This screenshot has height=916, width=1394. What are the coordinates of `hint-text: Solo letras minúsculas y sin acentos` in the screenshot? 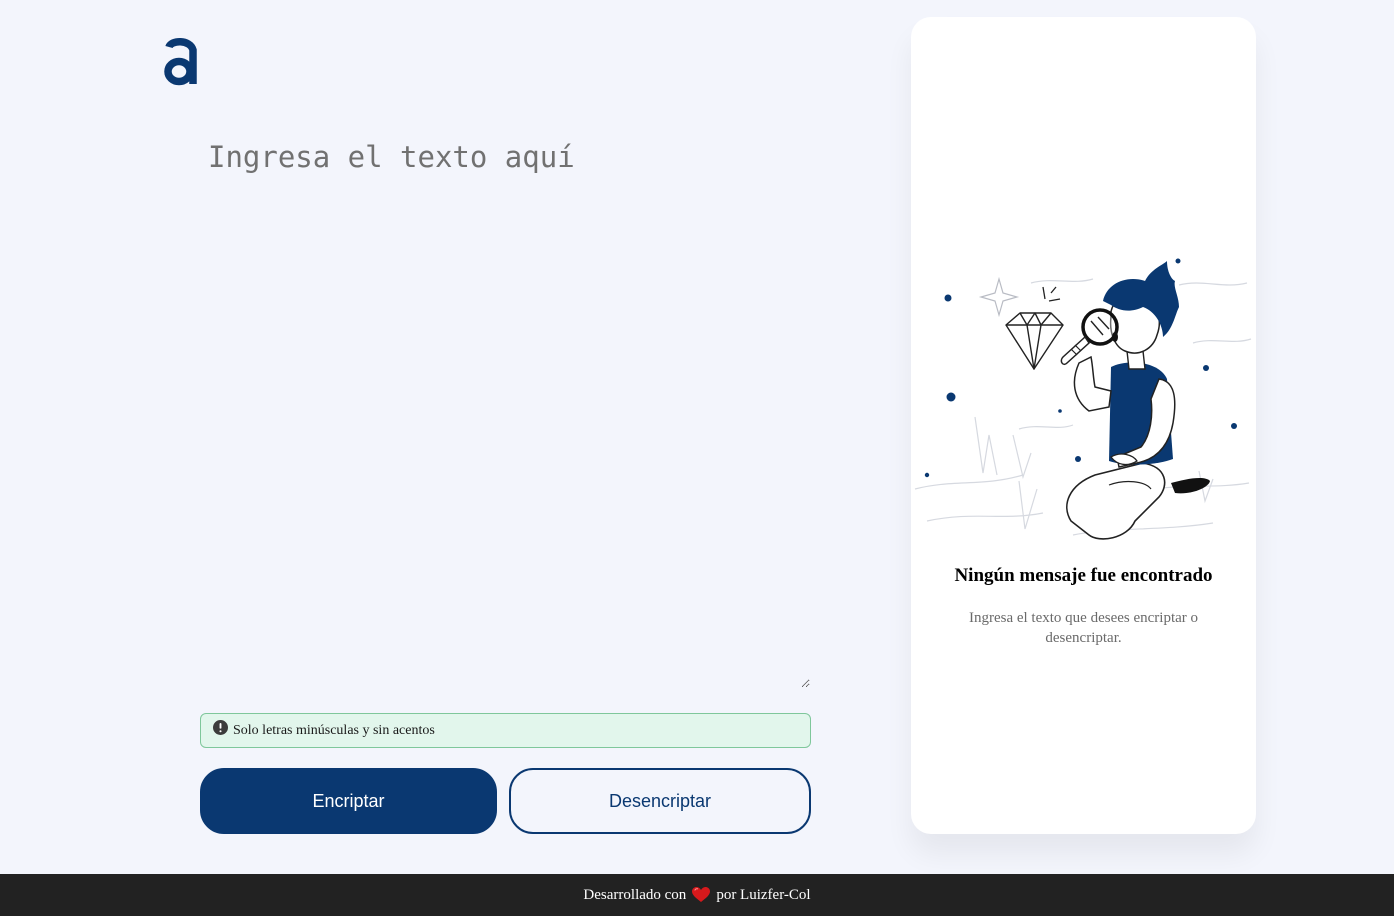 It's located at (334, 730).